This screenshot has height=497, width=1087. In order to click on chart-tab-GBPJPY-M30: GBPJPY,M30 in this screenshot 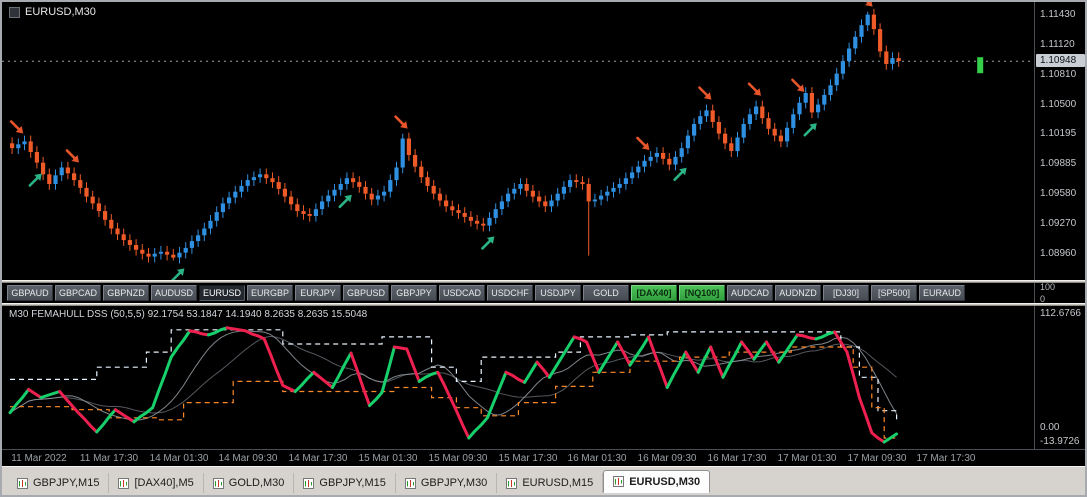, I will do `click(447, 483)`.